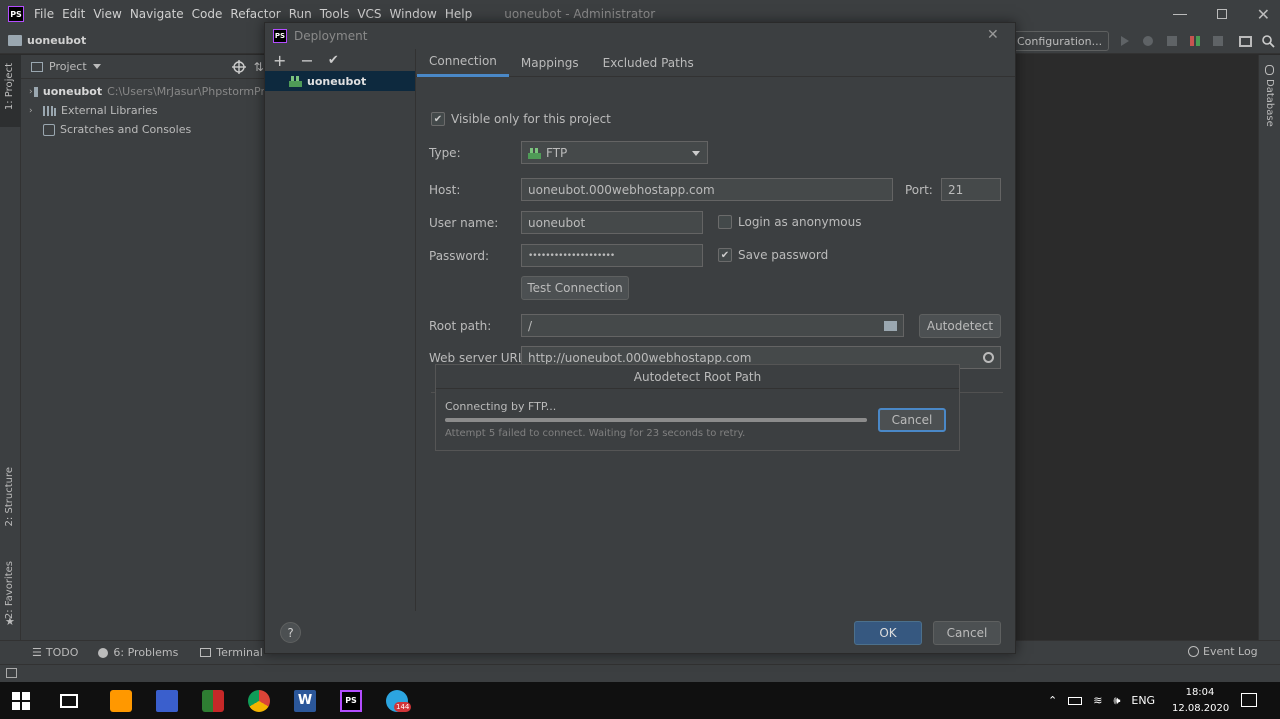 The image size is (1280, 719). I want to click on dialog-title-bar: PS Deployment ✕, so click(640, 36).